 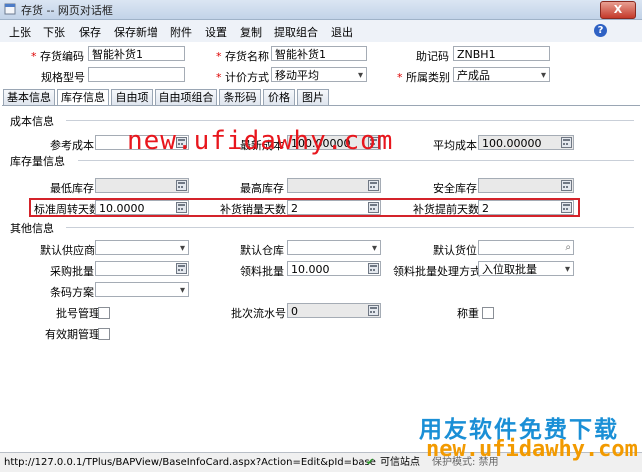 I want to click on sales-days-label: 补货销量天数, so click(x=253, y=209).